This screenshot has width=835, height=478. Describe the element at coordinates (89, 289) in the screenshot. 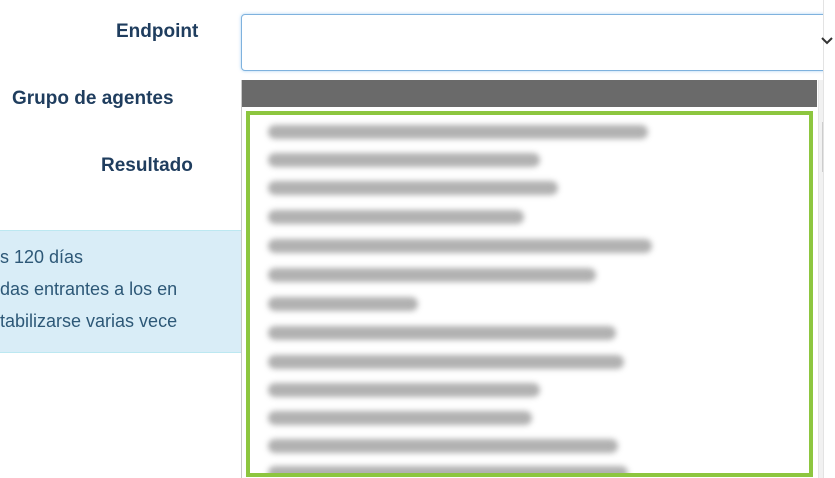

I see `info-line-incoming: das entrantes a los en` at that location.